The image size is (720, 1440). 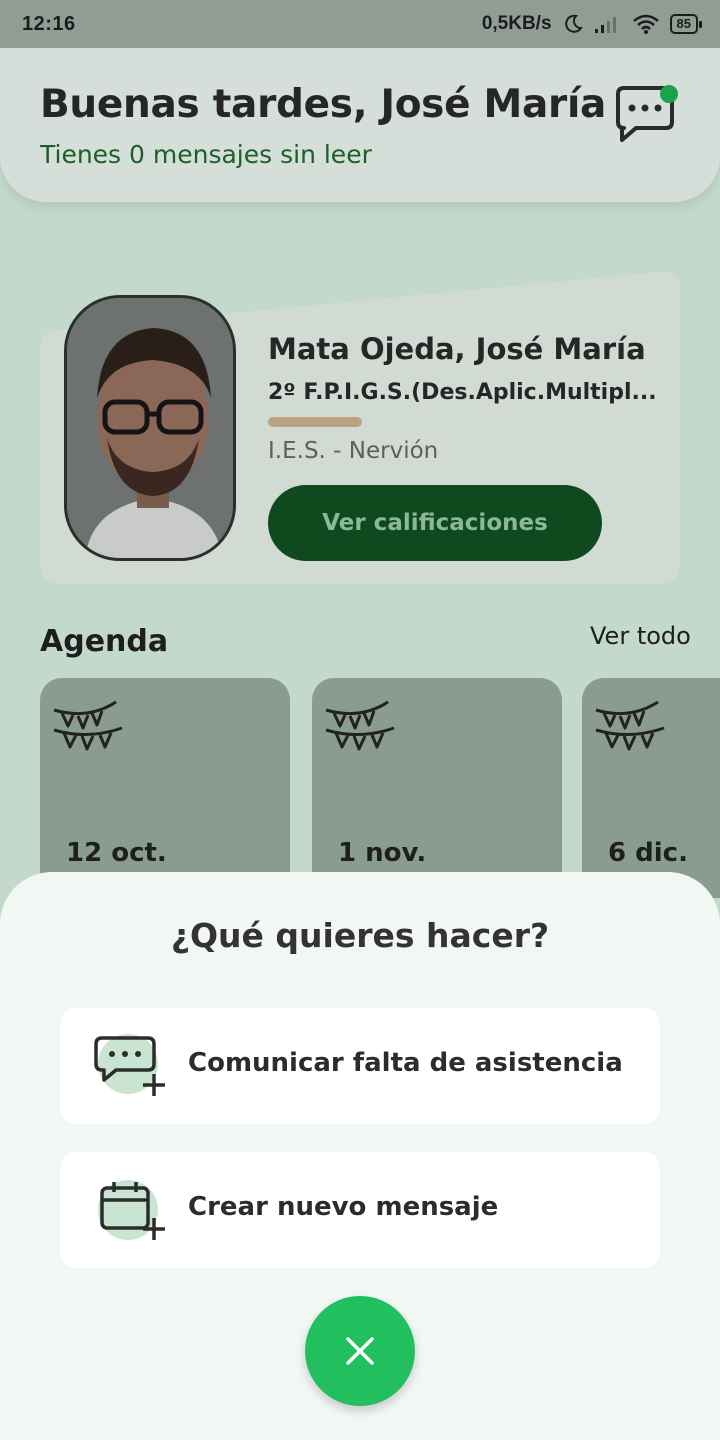 What do you see at coordinates (640, 636) in the screenshot?
I see `see-all-link: Ver todo` at bounding box center [640, 636].